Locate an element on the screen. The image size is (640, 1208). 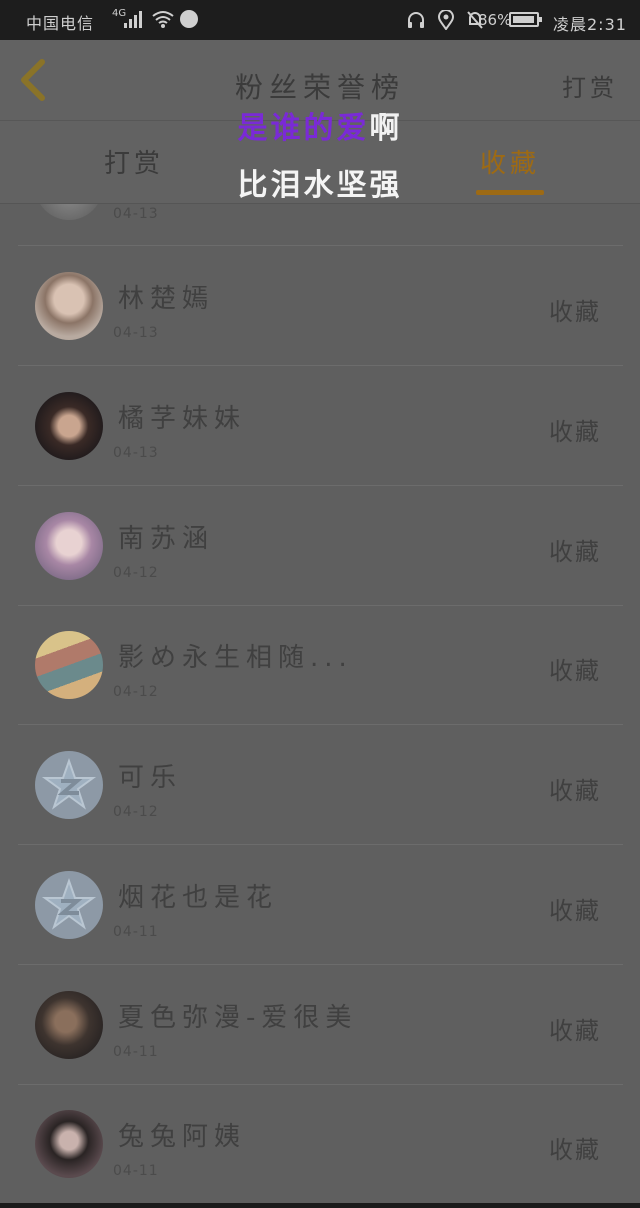
location-icon is located at coordinates (446, 20).